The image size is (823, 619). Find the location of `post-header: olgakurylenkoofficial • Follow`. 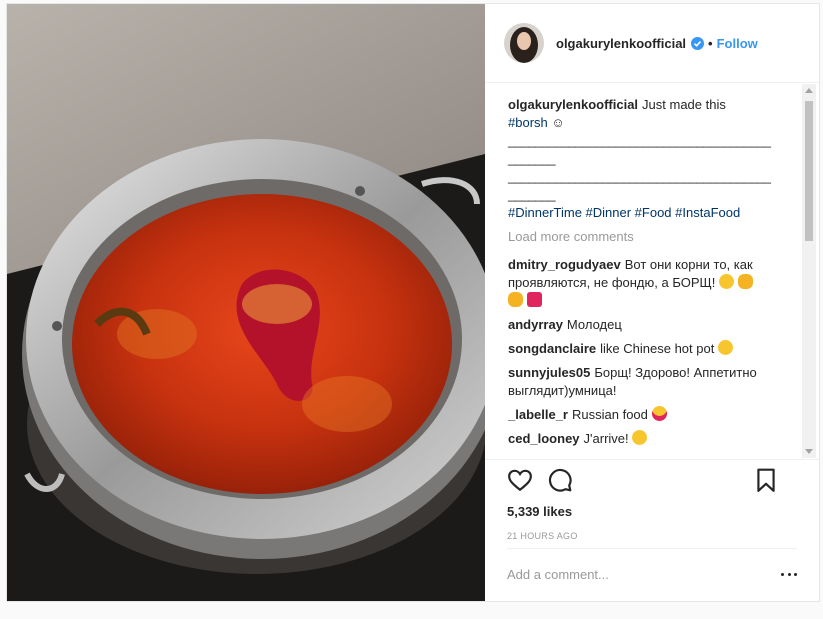

post-header: olgakurylenkoofficial • Follow is located at coordinates (652, 43).